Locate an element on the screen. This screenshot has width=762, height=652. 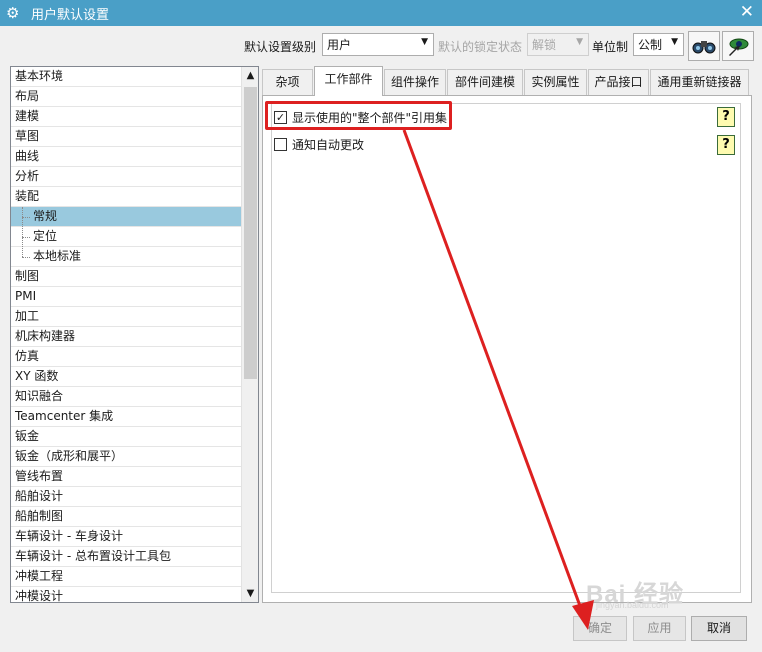
ok-button: 确定 is located at coordinates (600, 628).